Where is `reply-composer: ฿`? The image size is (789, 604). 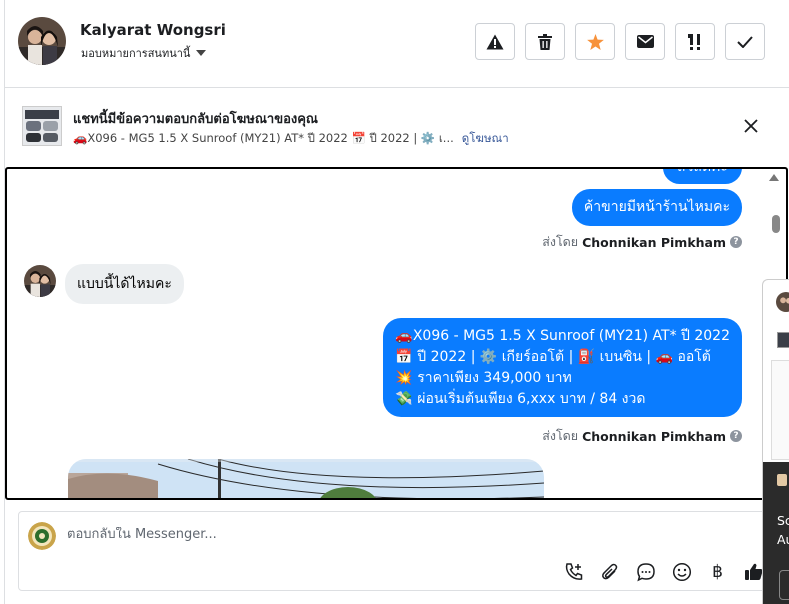
reply-composer: ฿ is located at coordinates (393, 551).